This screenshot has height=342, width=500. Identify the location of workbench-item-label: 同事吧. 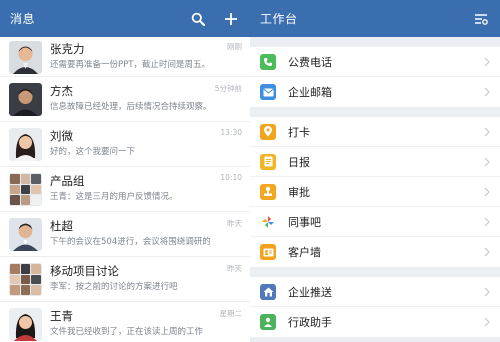
(304, 222).